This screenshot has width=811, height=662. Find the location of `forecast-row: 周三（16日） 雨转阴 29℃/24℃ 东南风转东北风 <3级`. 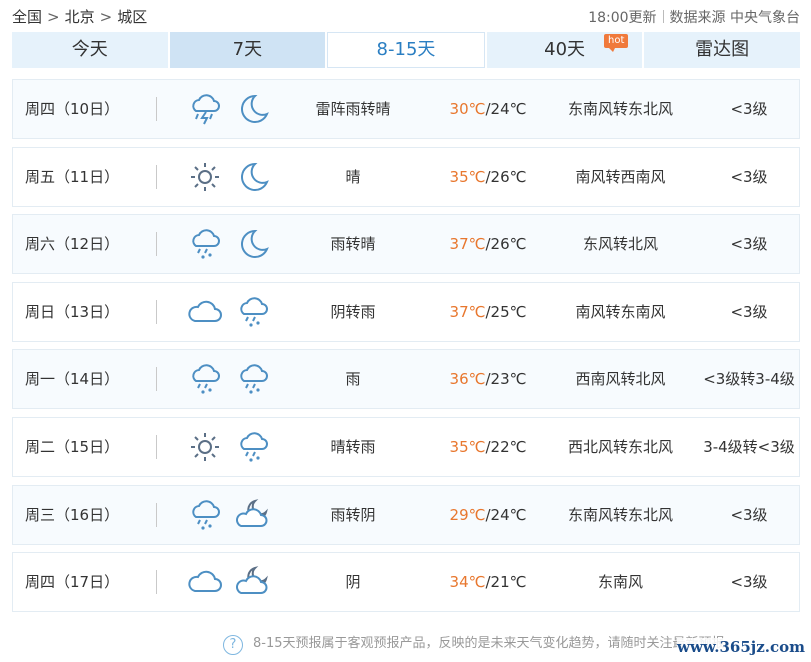

forecast-row: 周三（16日） 雨转阴 29℃/24℃ 东南风转东北风 <3级 is located at coordinates (406, 514).